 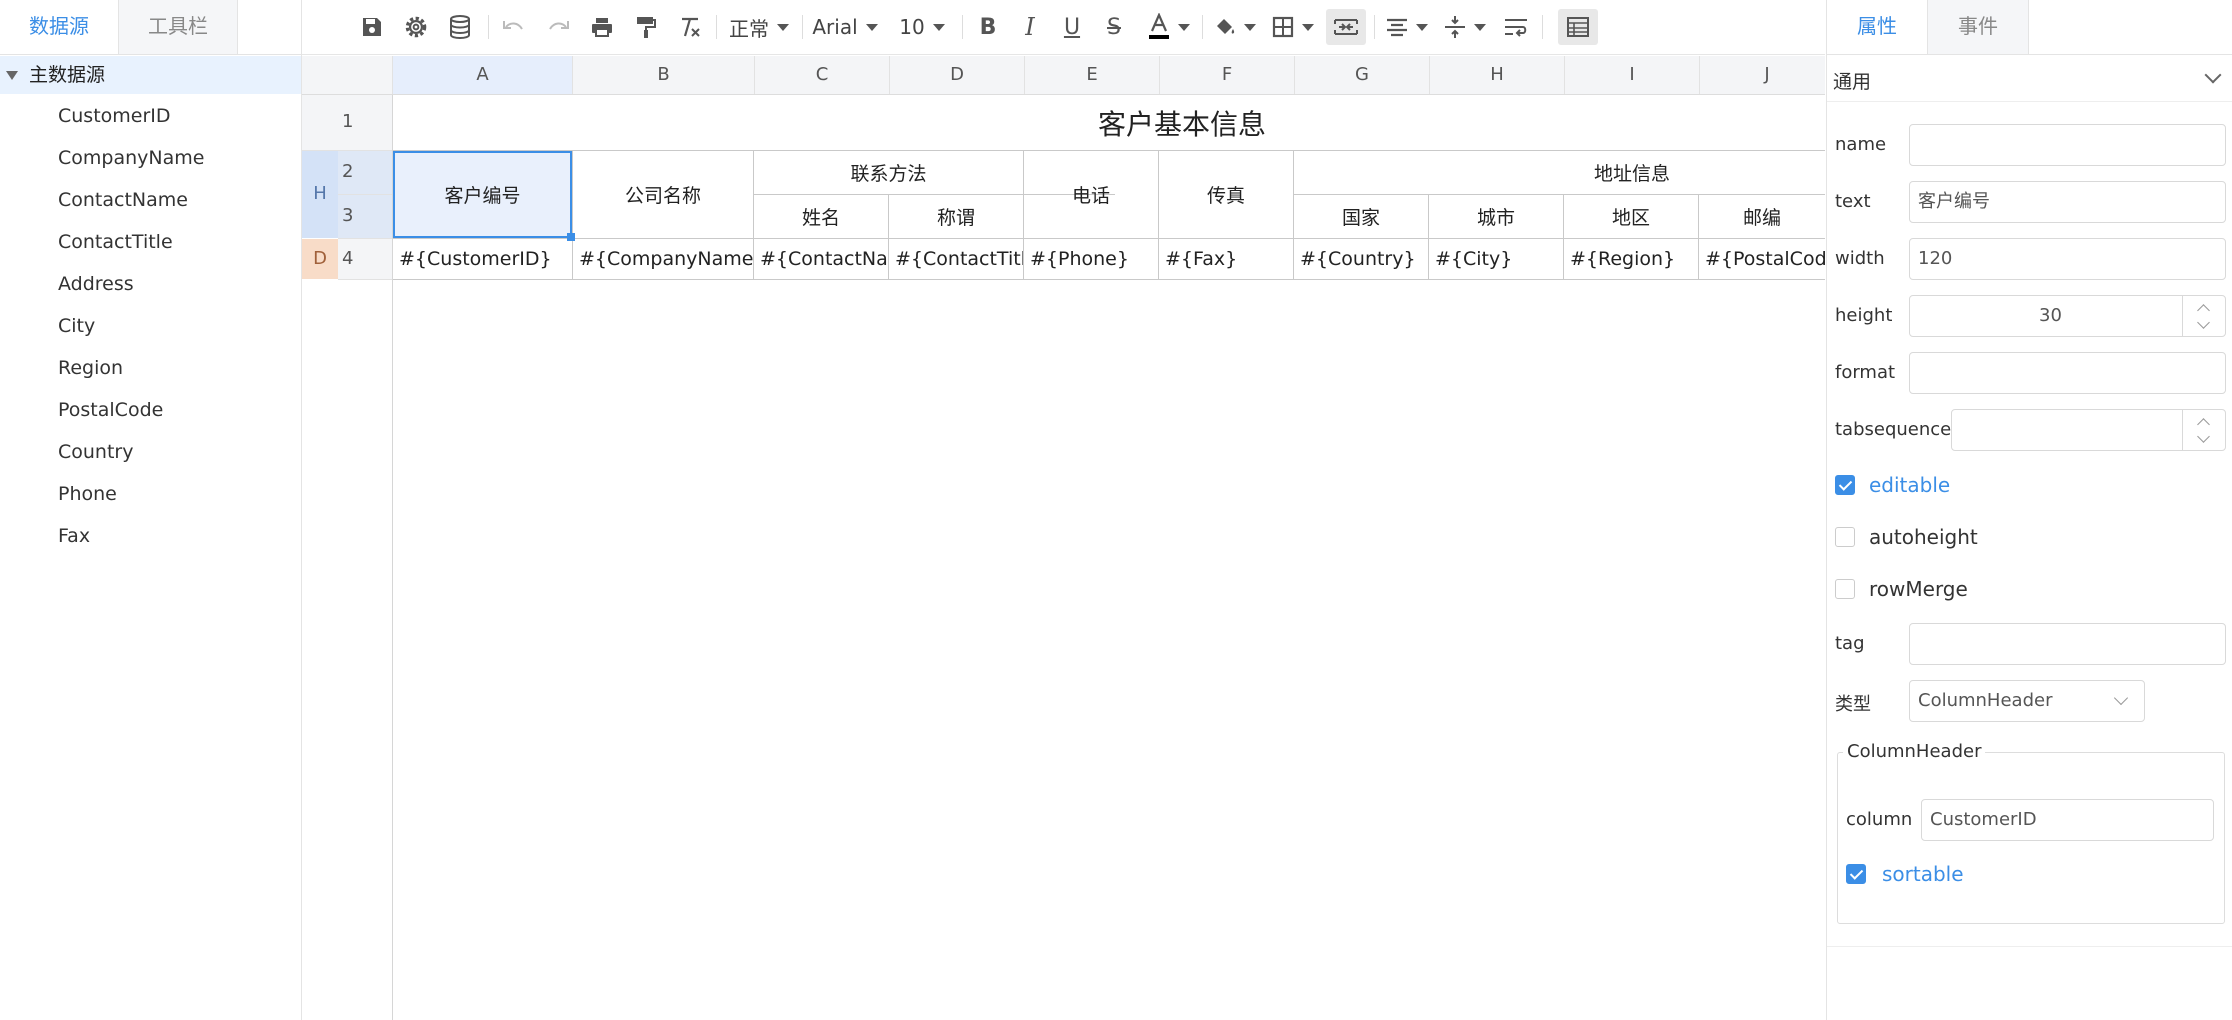 What do you see at coordinates (74, 536) in the screenshot?
I see `field-item: Fax` at bounding box center [74, 536].